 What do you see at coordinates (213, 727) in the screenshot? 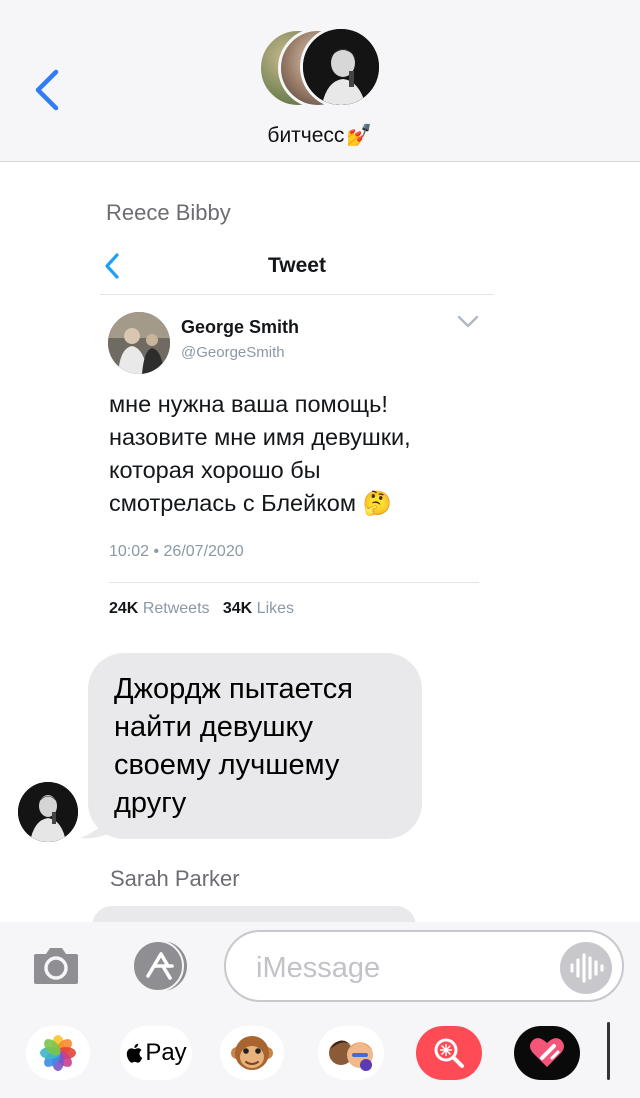
I see `message-text-line: найти девушку` at bounding box center [213, 727].